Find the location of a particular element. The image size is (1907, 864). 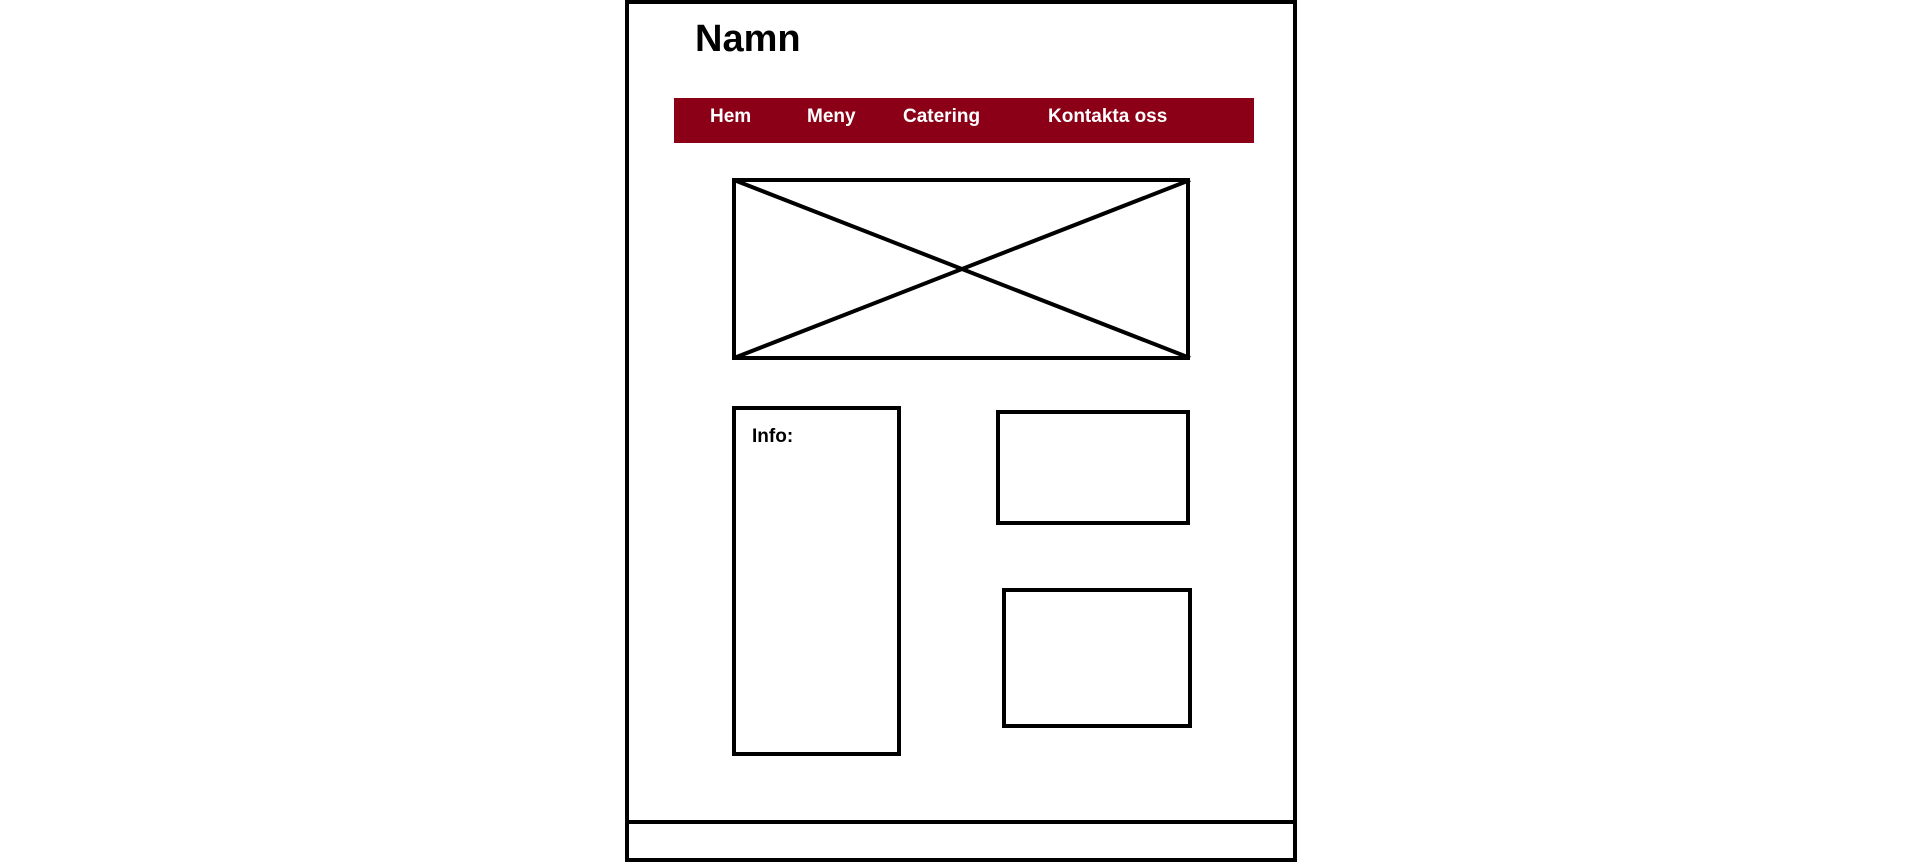

content-box-upper is located at coordinates (1093, 467).